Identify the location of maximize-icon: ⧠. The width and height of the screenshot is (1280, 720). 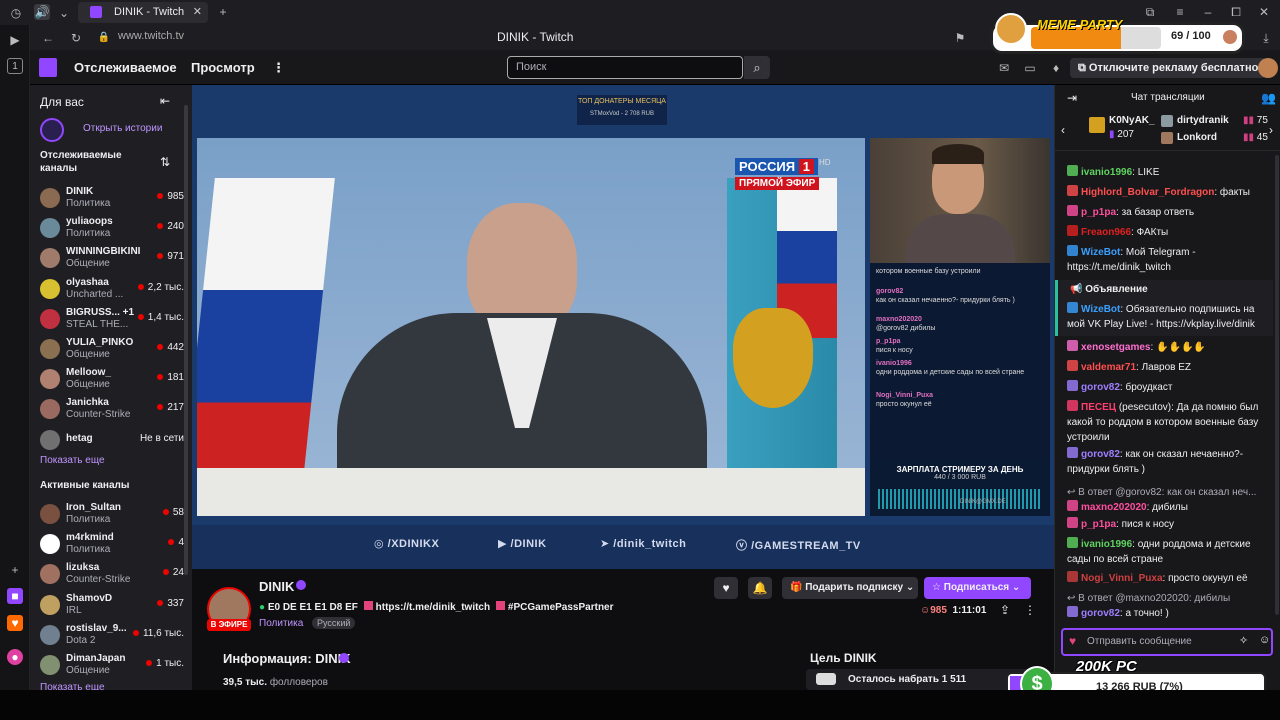
(1236, 12).